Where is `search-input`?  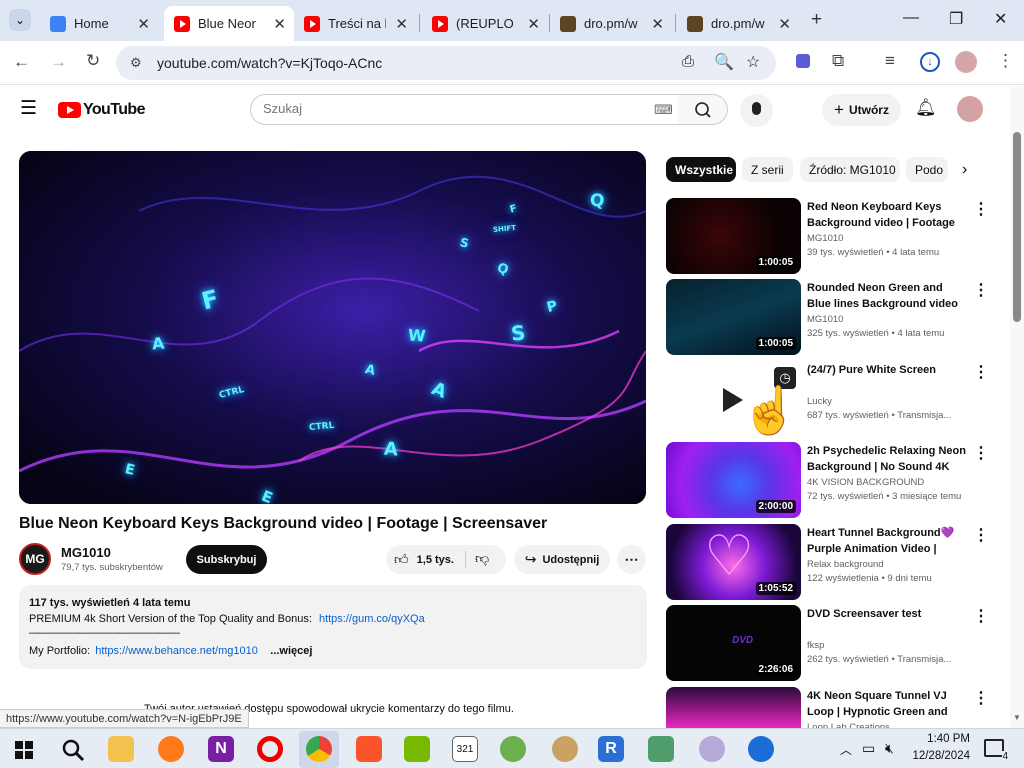 search-input is located at coordinates (453, 108).